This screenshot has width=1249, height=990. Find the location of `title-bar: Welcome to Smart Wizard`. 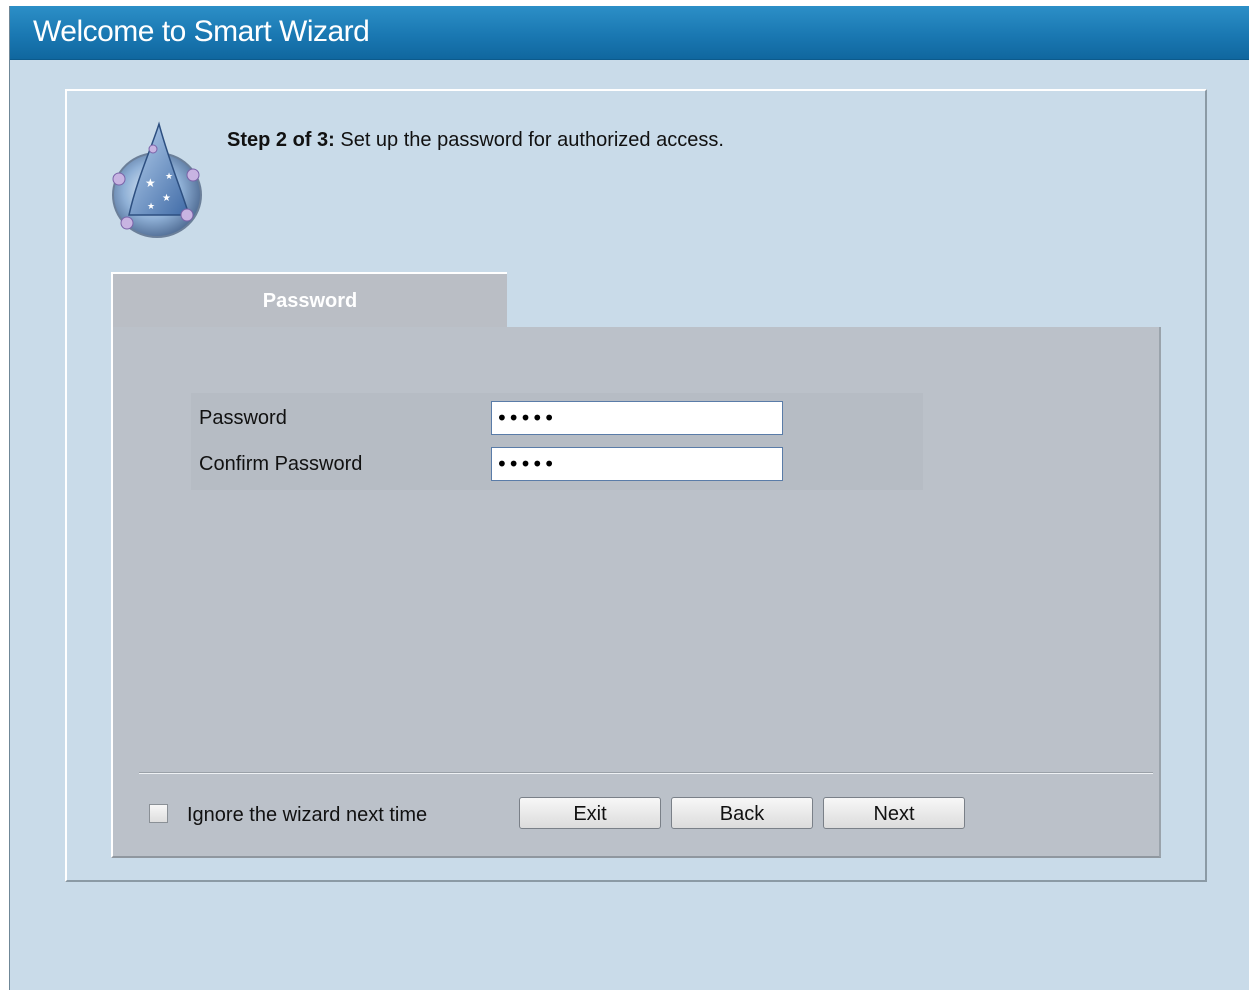

title-bar: Welcome to Smart Wizard is located at coordinates (629, 33).